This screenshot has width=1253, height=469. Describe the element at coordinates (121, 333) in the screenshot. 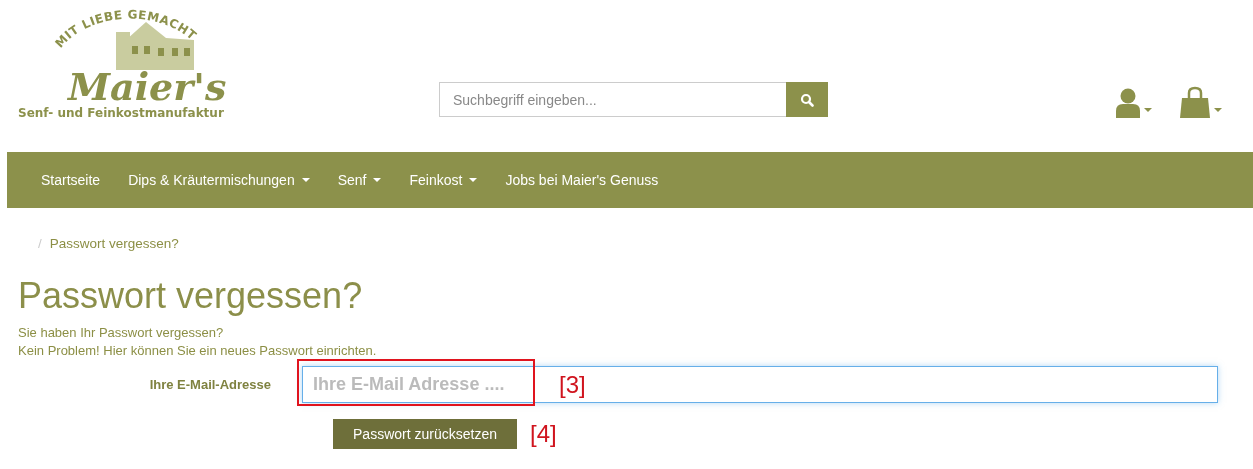

I see `intro-text: Sie haben Ihr Passwort vergessen?` at that location.